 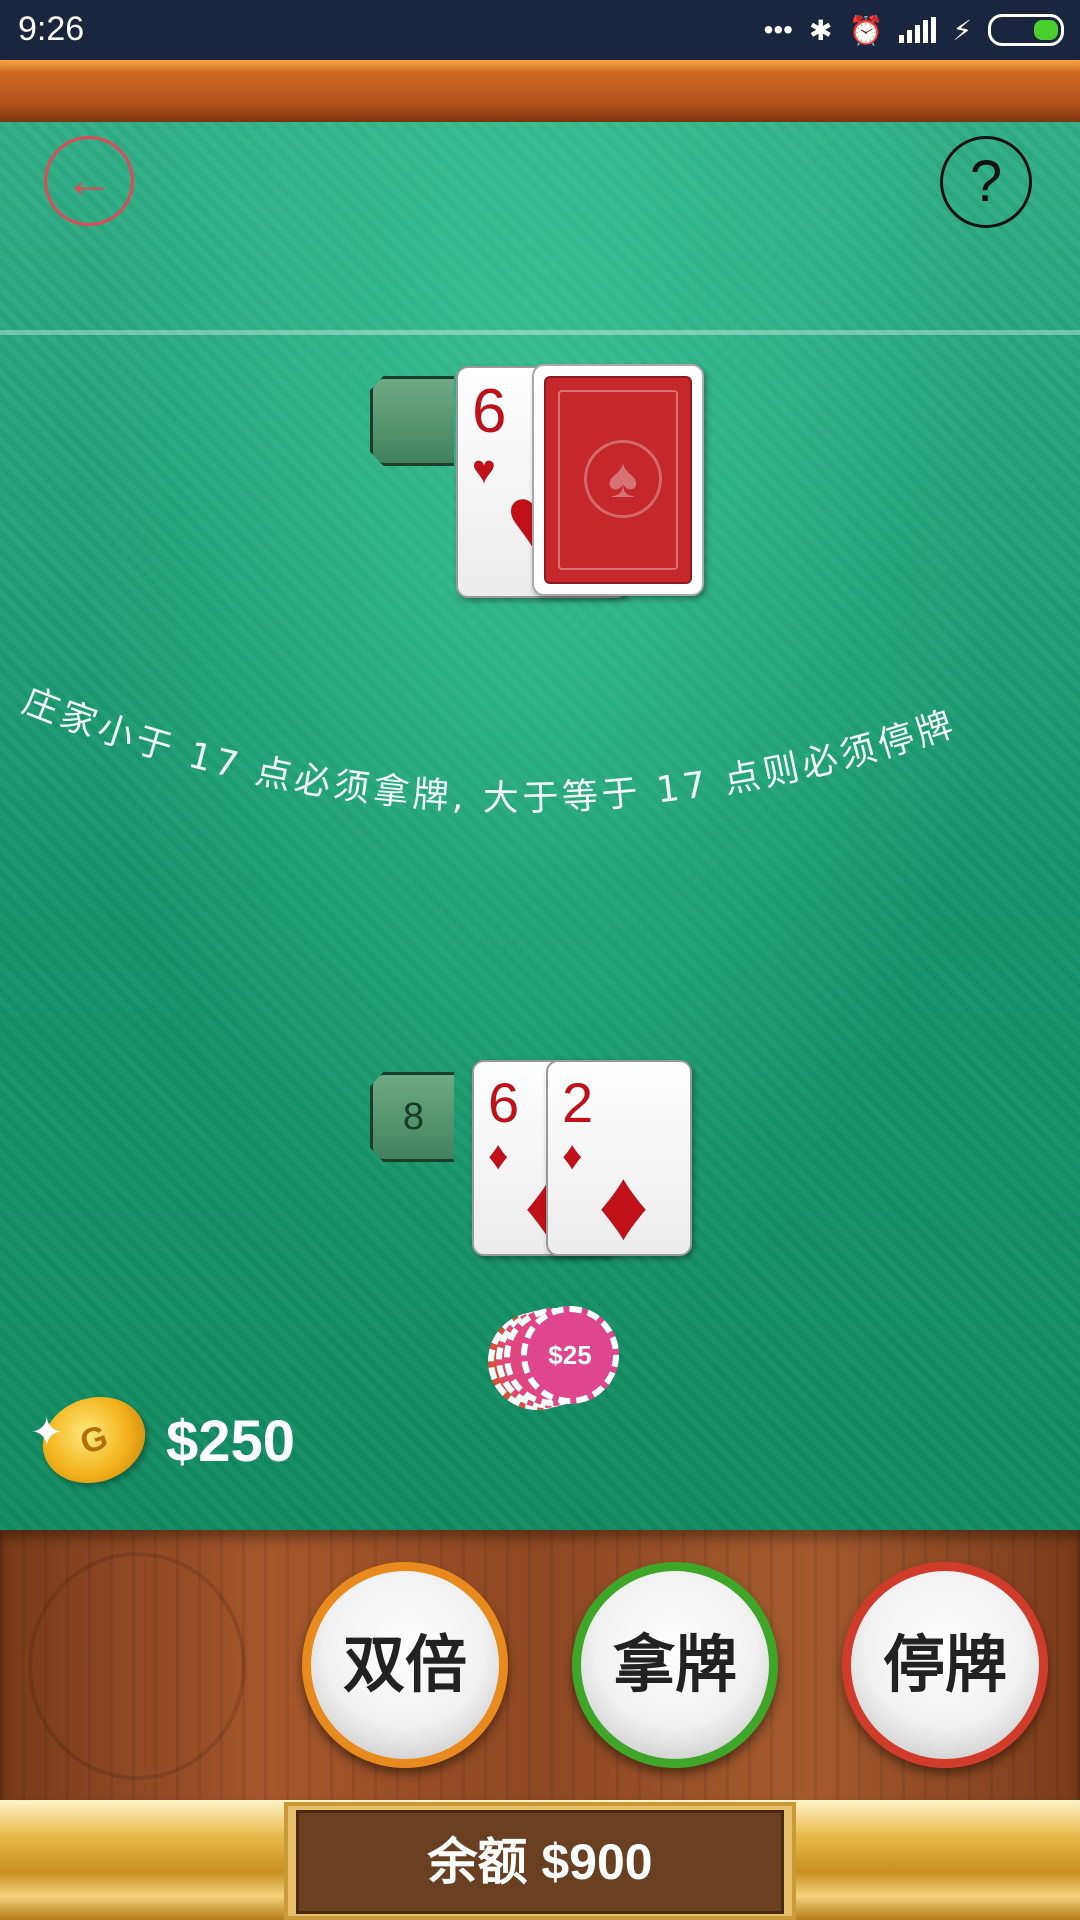 I want to click on balance-panel: 余额 $900, so click(x=540, y=1862).